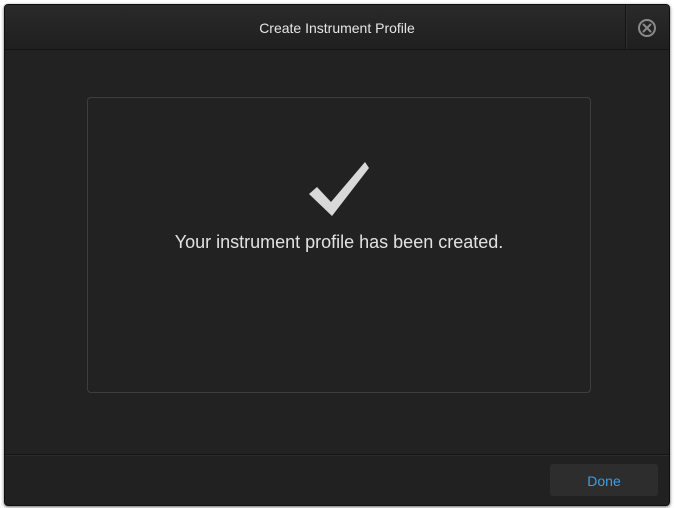  Describe the element at coordinates (337, 479) in the screenshot. I see `dialog-footer: Done` at that location.